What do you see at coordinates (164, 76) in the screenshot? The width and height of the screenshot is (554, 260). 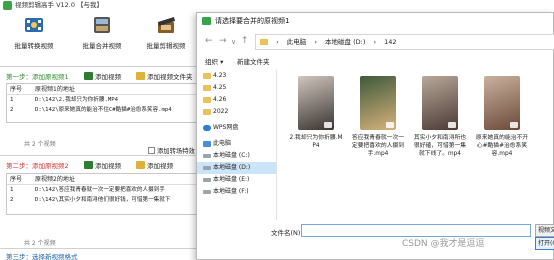 I see `step1-add-folder-button: 添加视频文件夹` at bounding box center [164, 76].